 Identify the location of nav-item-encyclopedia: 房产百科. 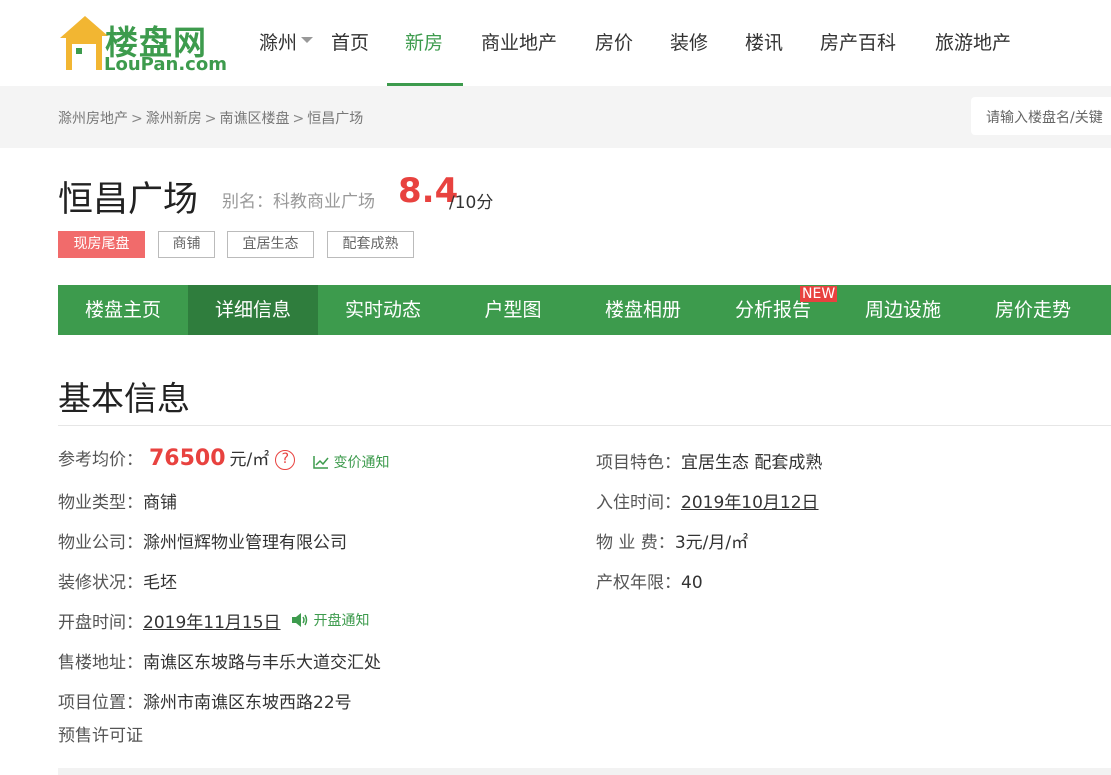
(858, 41).